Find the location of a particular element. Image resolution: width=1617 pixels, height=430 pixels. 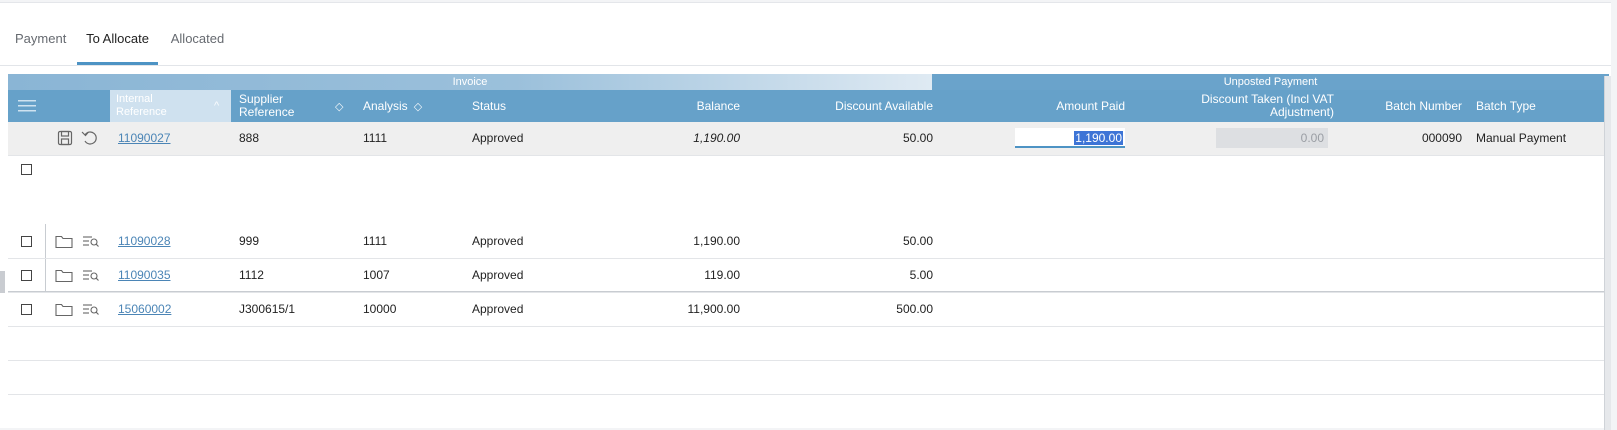

header-status: Status is located at coordinates (539, 106).